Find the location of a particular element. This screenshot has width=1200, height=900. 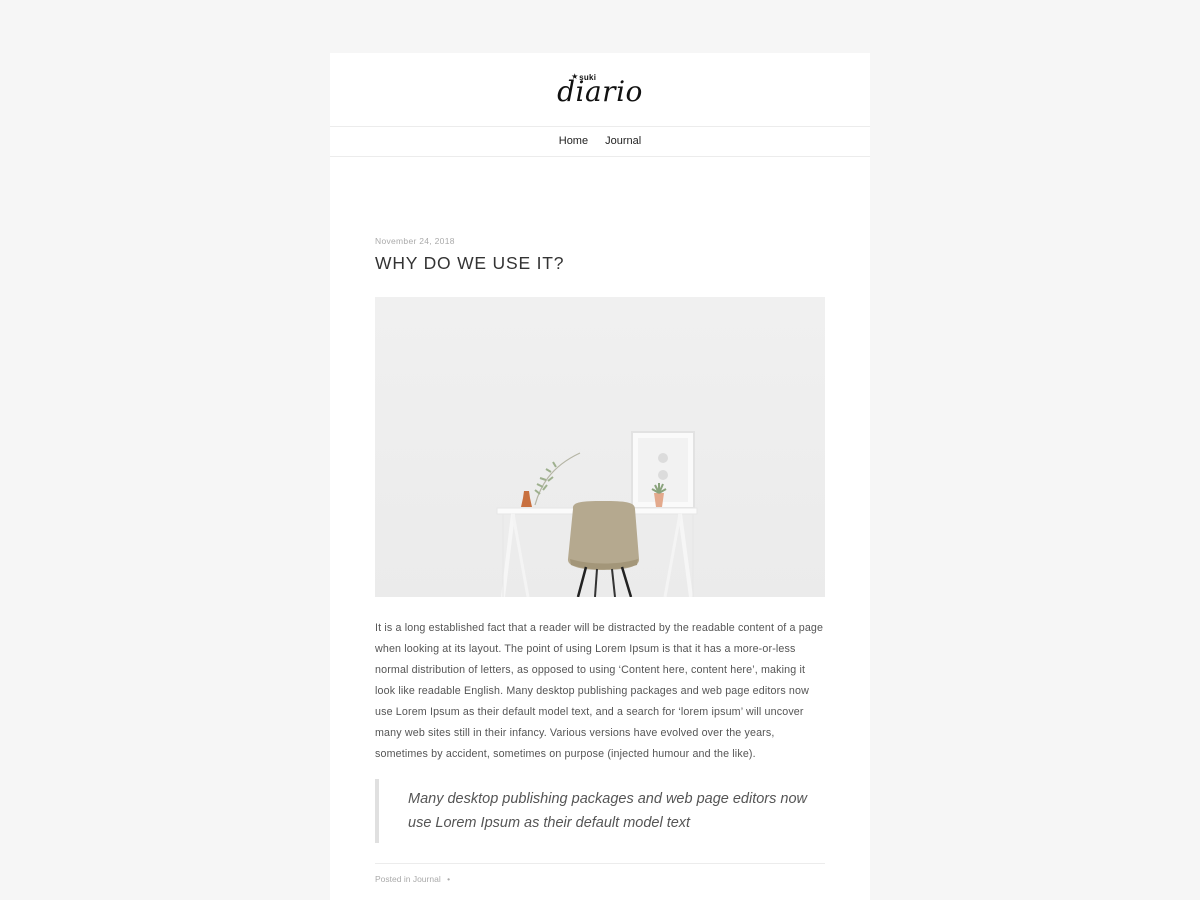

post-featured-image is located at coordinates (600, 447).